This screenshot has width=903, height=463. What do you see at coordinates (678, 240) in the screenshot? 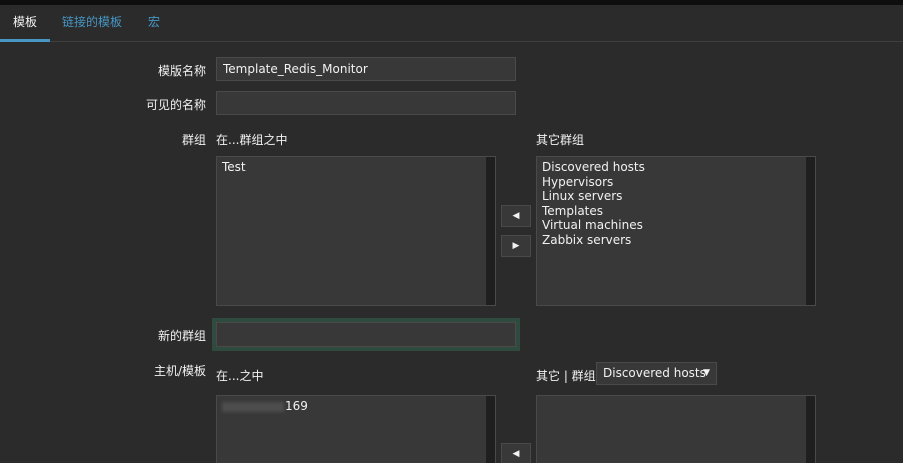
I see `list-item: Zabbix servers` at bounding box center [678, 240].